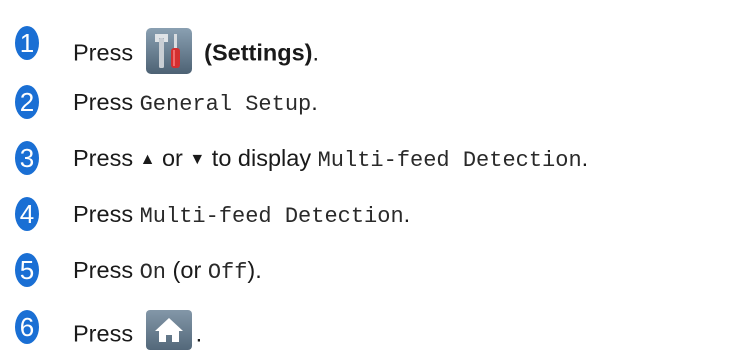 This screenshot has height=363, width=729. I want to click on home-icon, so click(168, 333).